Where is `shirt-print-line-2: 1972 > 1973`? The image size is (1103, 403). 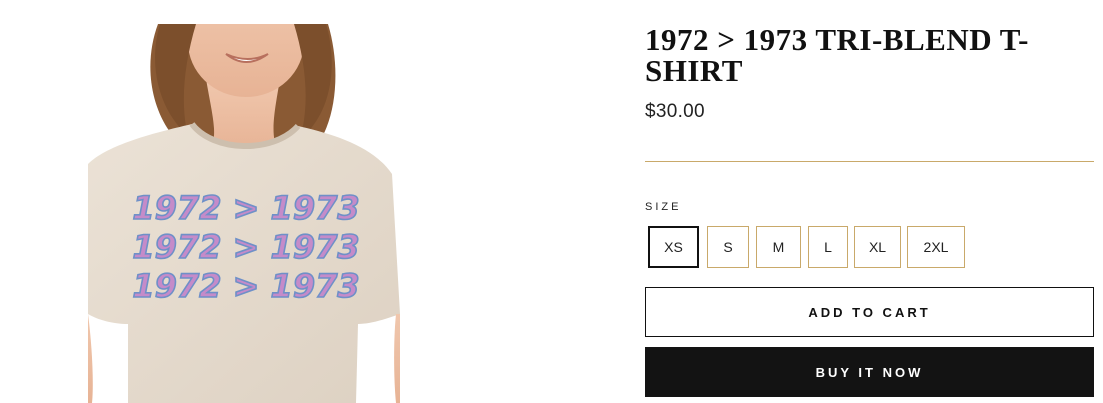 shirt-print-line-2: 1972 > 1973 is located at coordinates (245, 247).